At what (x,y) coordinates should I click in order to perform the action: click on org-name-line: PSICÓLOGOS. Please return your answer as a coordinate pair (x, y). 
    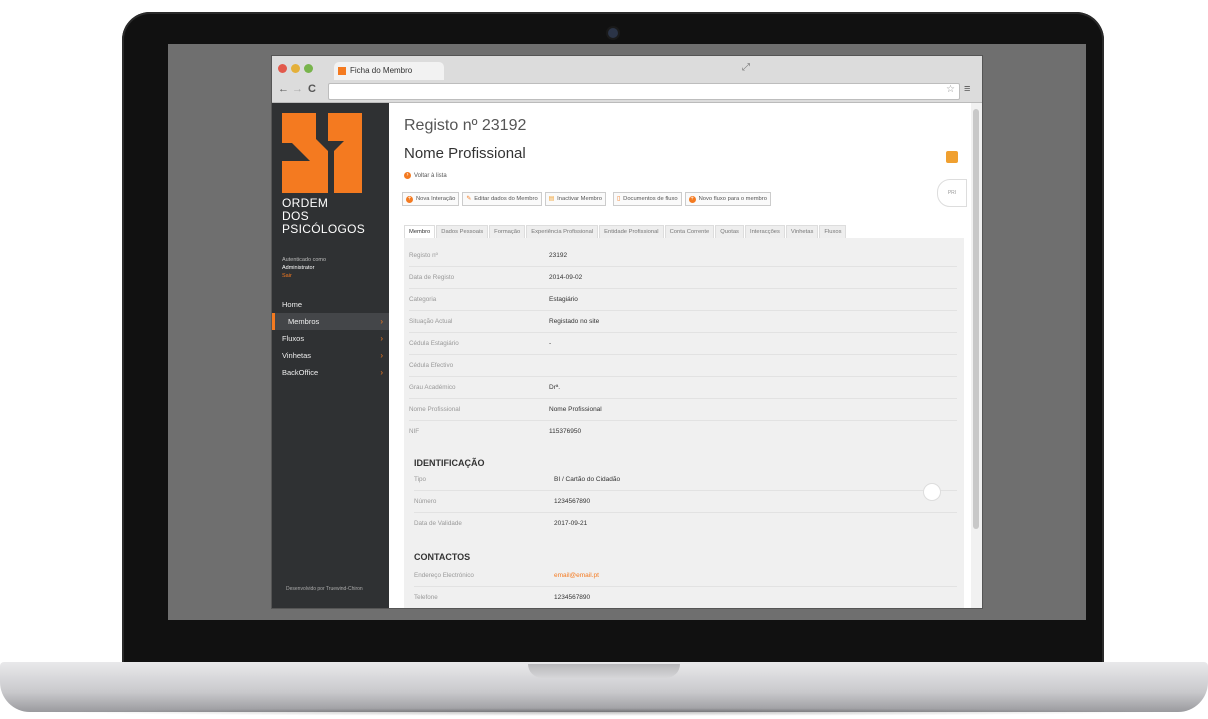
    Looking at the image, I should click on (324, 229).